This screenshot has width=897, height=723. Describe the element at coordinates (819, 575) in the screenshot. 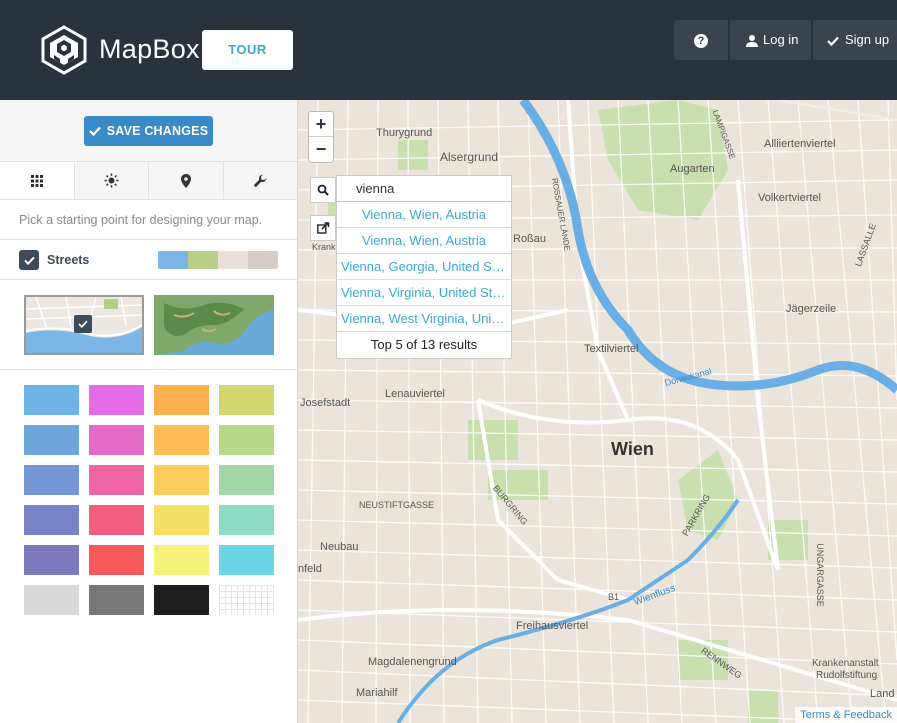

I see `street-label: UNGARGASSE` at that location.